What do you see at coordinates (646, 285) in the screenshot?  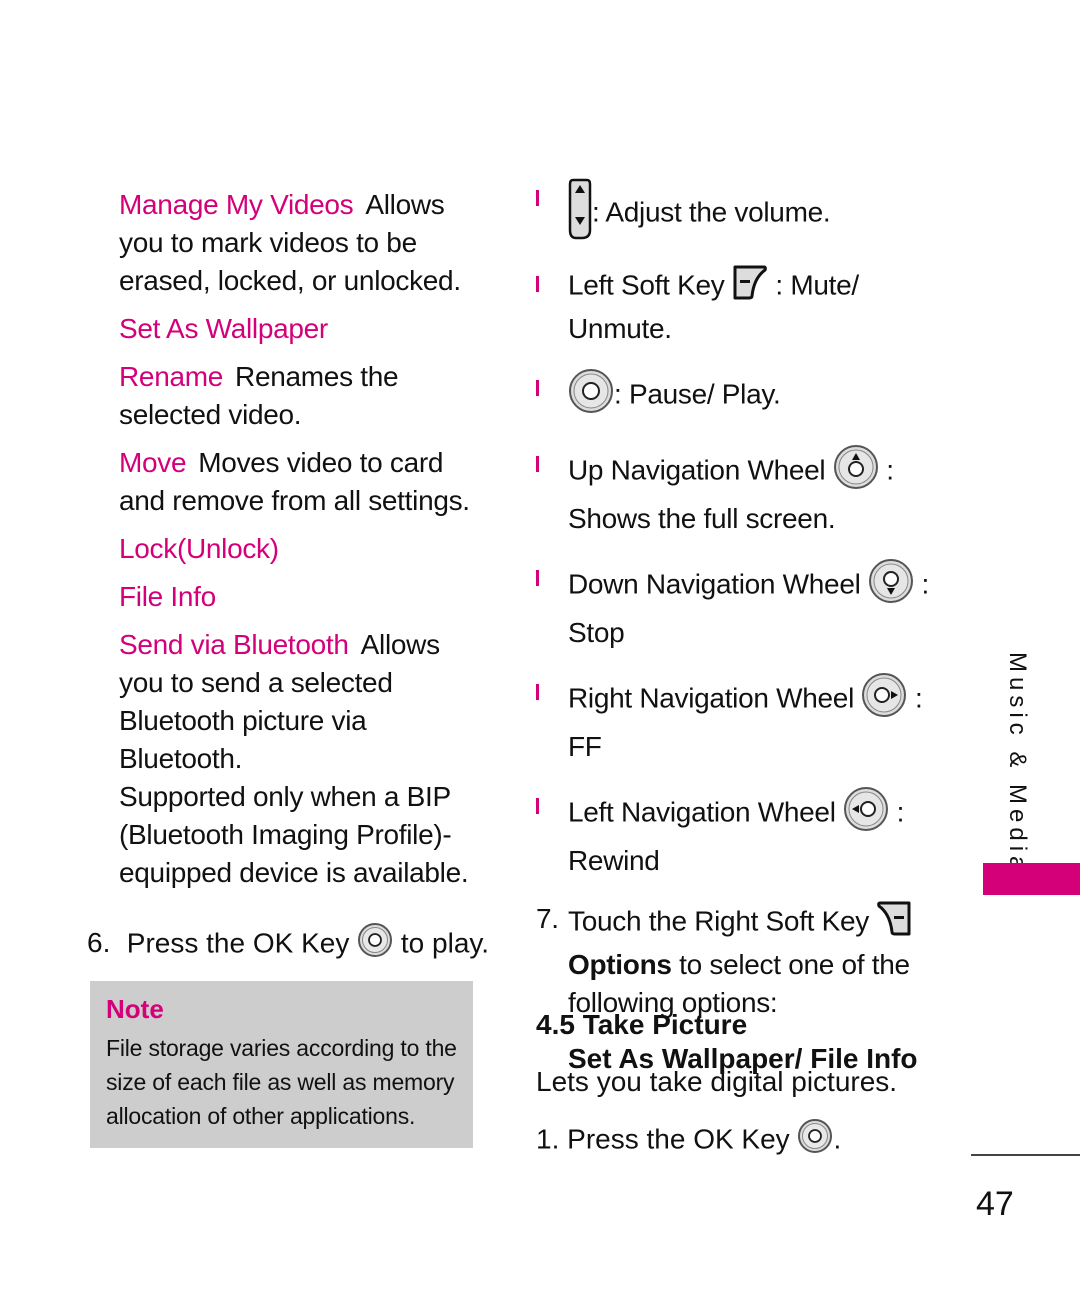 I see `bullet-label: Left Soft Key` at bounding box center [646, 285].